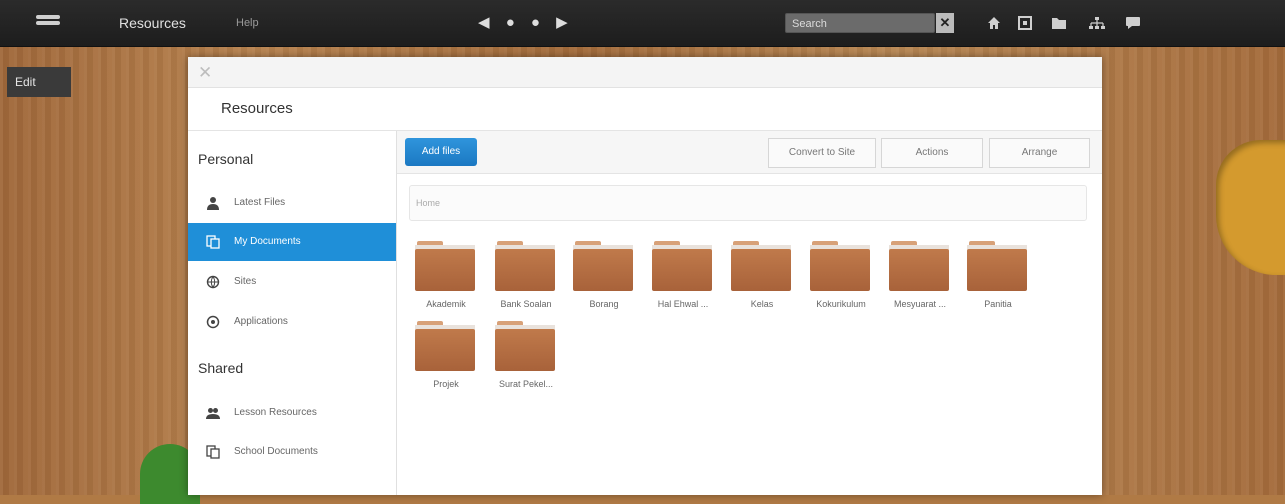  What do you see at coordinates (39, 82) in the screenshot?
I see `edit-tab: Edit` at bounding box center [39, 82].